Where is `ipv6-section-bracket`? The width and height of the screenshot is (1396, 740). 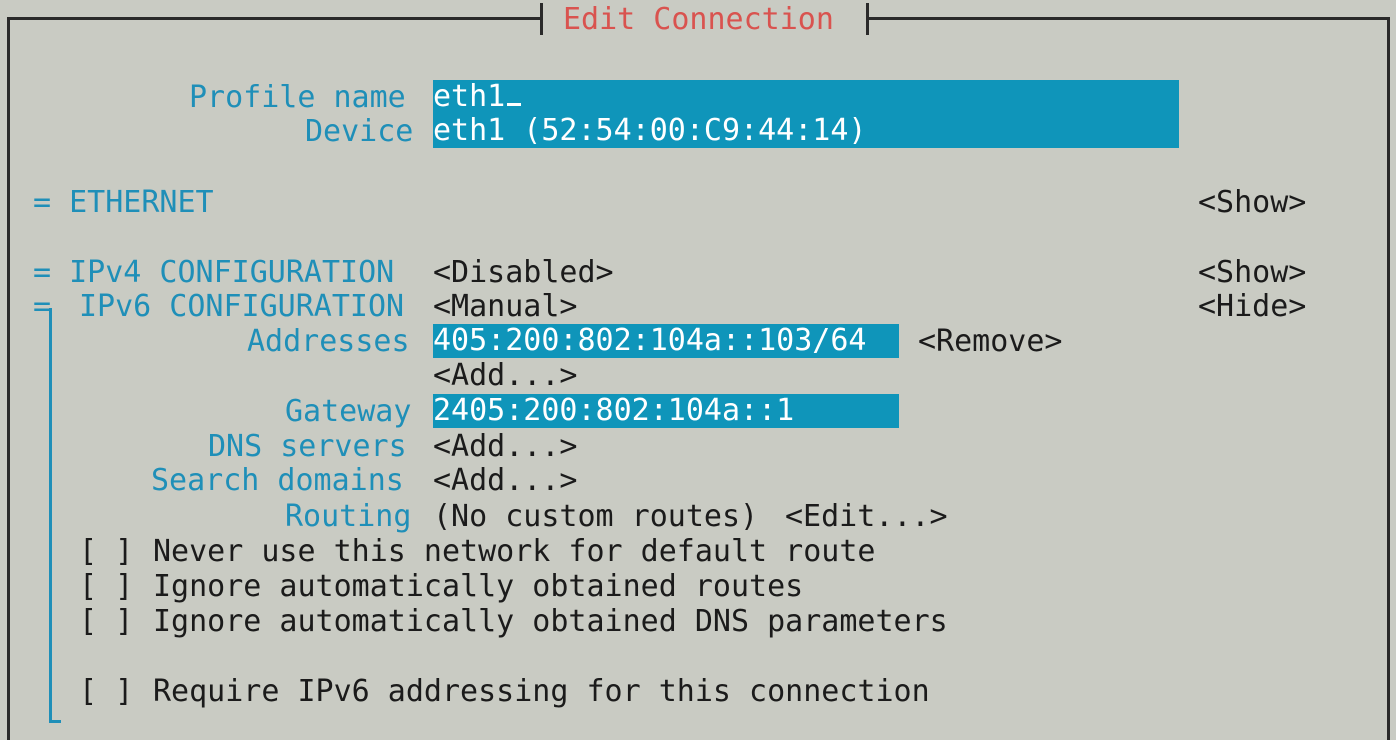 ipv6-section-bracket is located at coordinates (50, 515).